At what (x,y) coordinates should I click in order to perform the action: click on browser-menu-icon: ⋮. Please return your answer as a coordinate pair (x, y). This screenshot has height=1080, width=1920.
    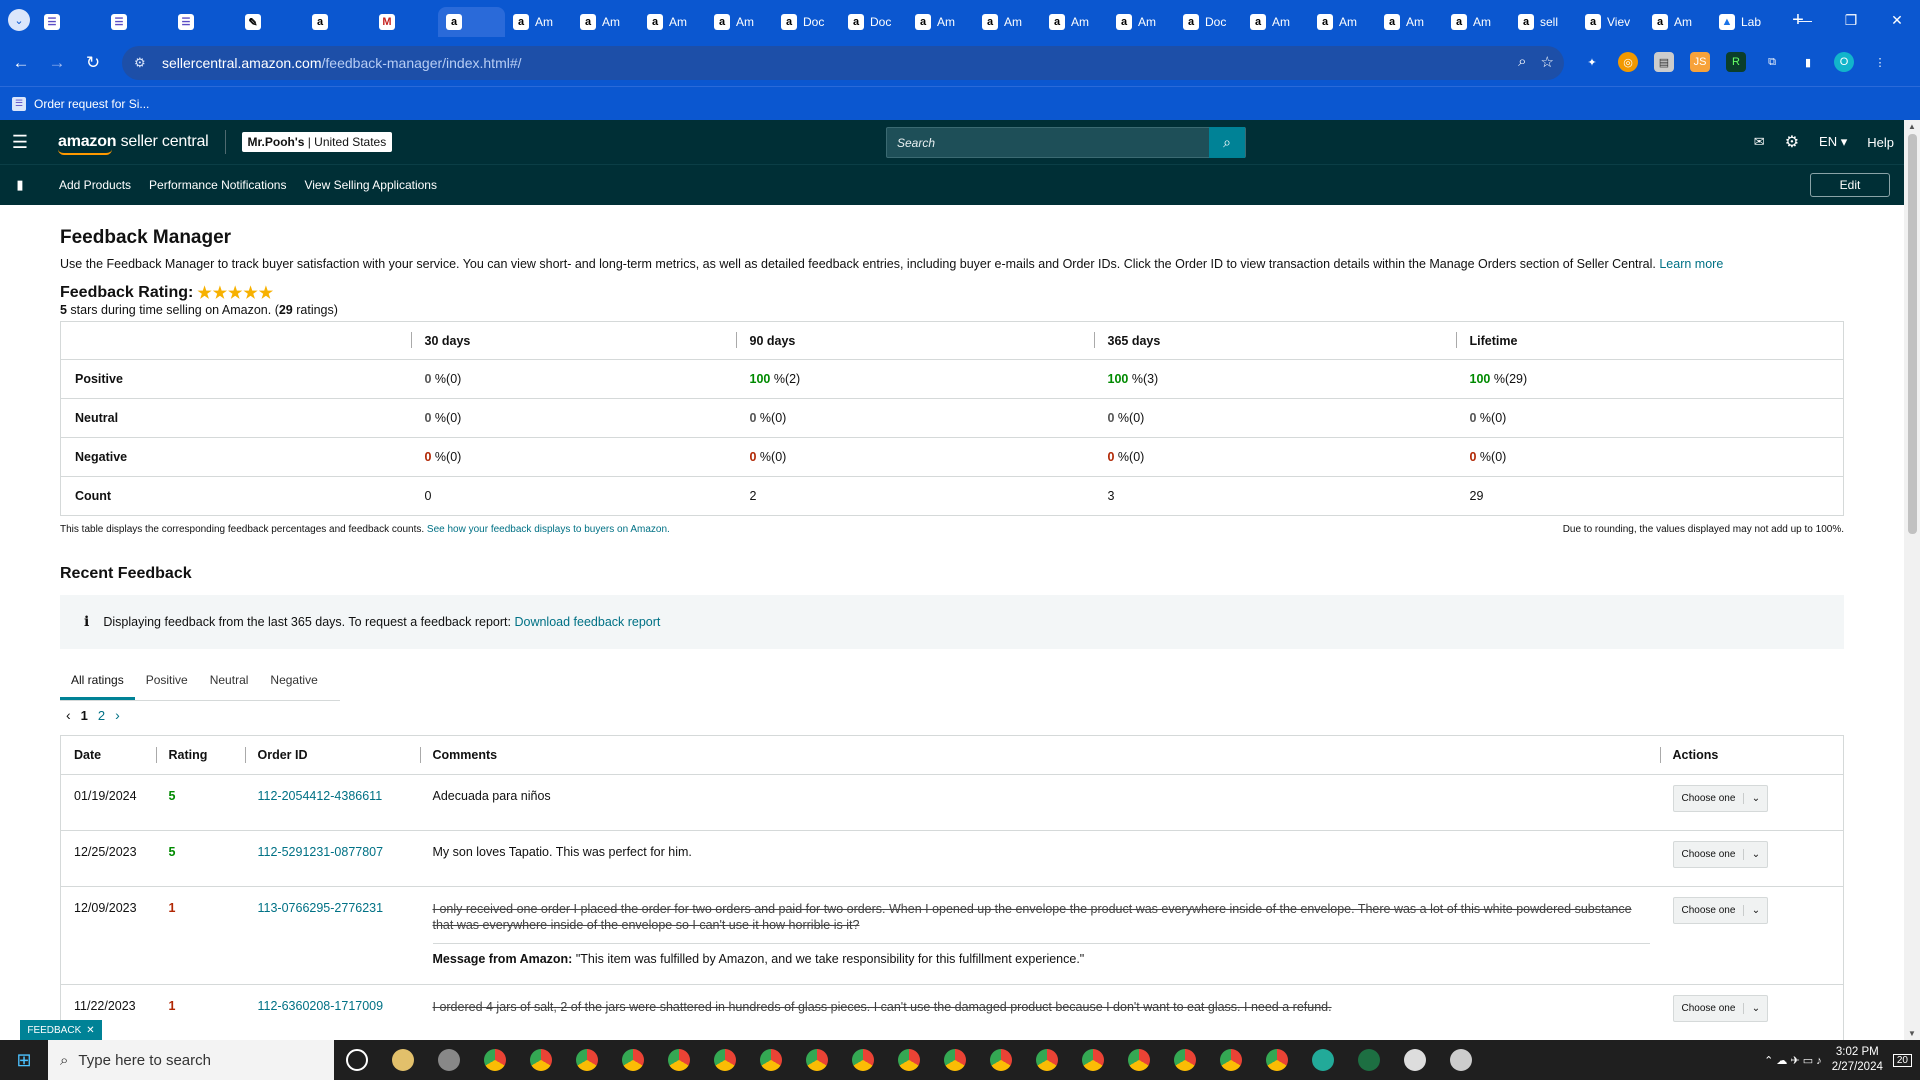
    Looking at the image, I should click on (1880, 62).